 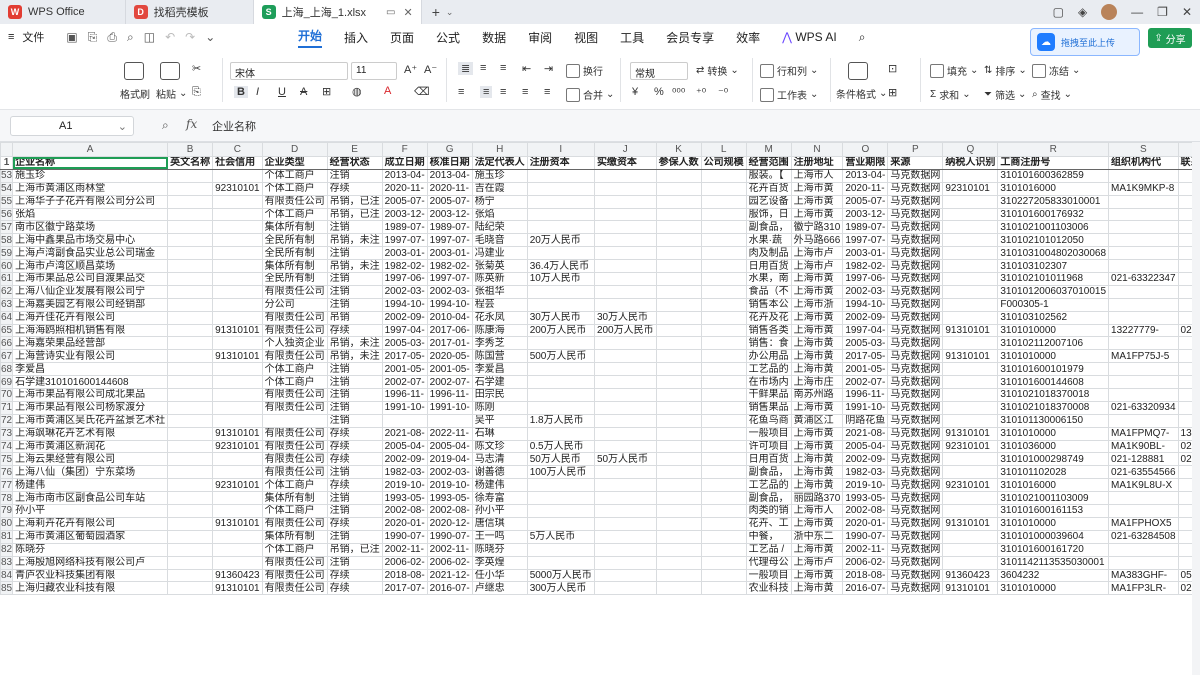 I want to click on cell: 吊销, so click(x=354, y=317).